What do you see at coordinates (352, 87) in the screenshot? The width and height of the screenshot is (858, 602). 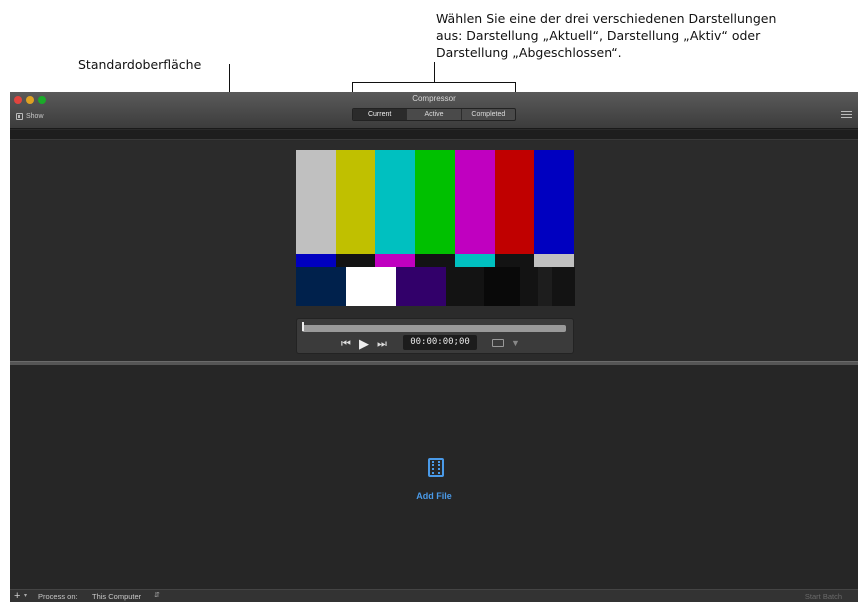 I see `annotation-bracket-left` at bounding box center [352, 87].